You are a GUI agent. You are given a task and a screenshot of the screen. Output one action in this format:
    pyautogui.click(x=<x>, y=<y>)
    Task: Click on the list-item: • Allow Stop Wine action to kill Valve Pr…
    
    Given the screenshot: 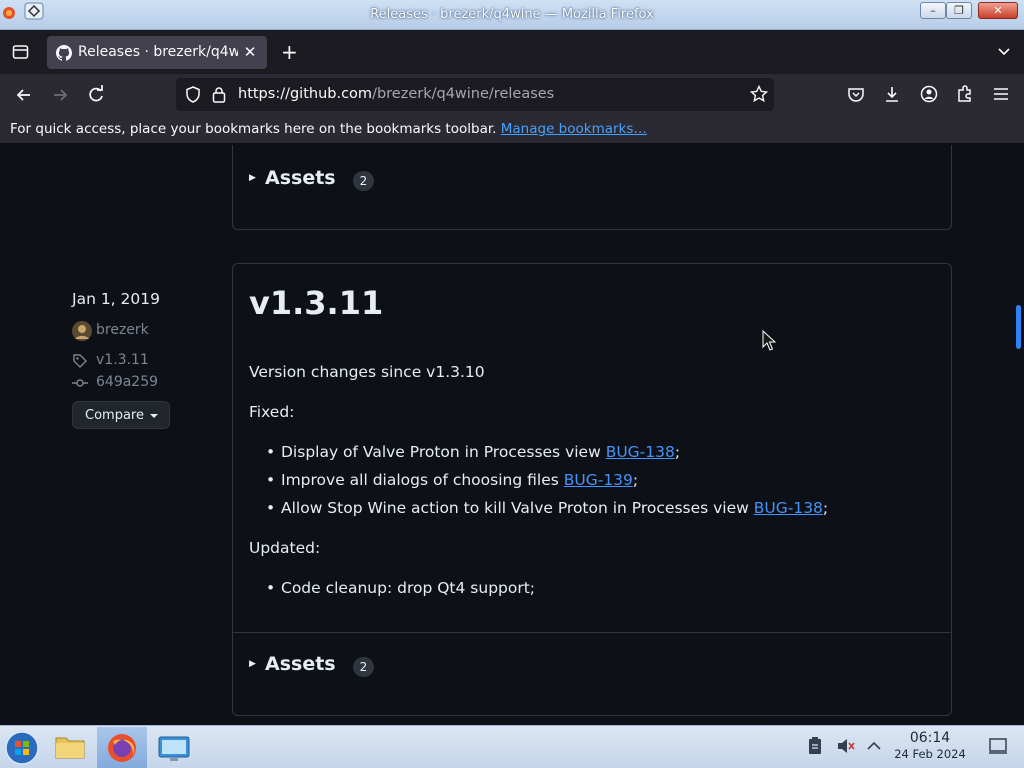 What is the action you would take?
    pyautogui.click(x=547, y=508)
    